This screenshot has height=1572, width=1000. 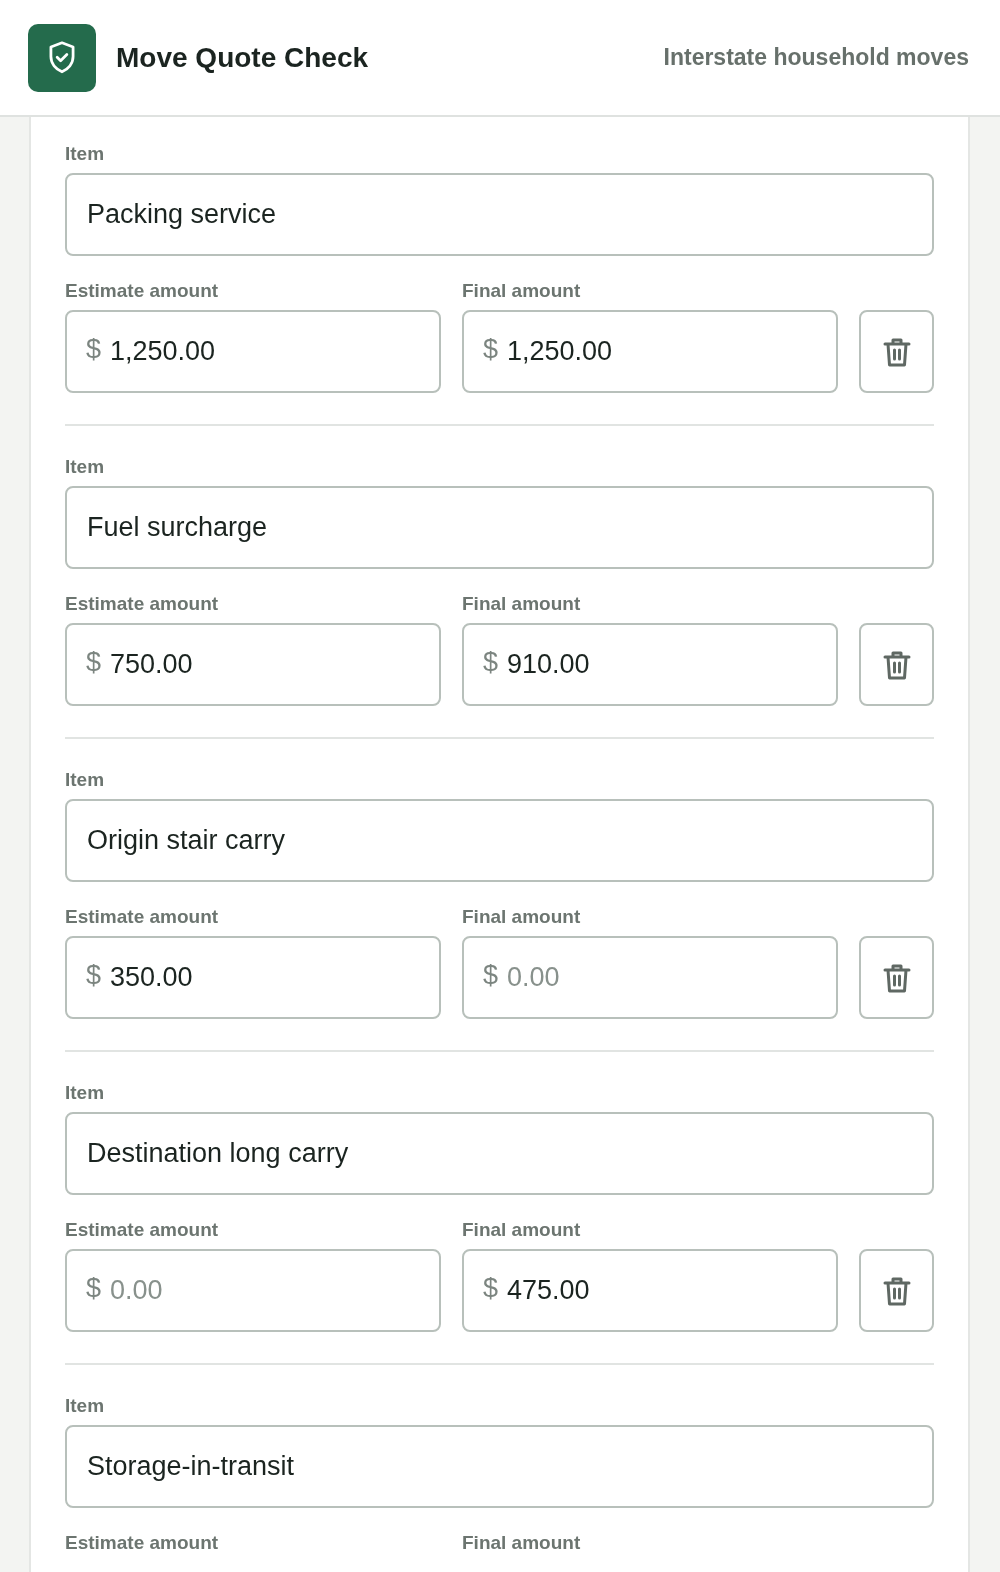 What do you see at coordinates (242, 57) in the screenshot?
I see `app-title: Move Quote Check` at bounding box center [242, 57].